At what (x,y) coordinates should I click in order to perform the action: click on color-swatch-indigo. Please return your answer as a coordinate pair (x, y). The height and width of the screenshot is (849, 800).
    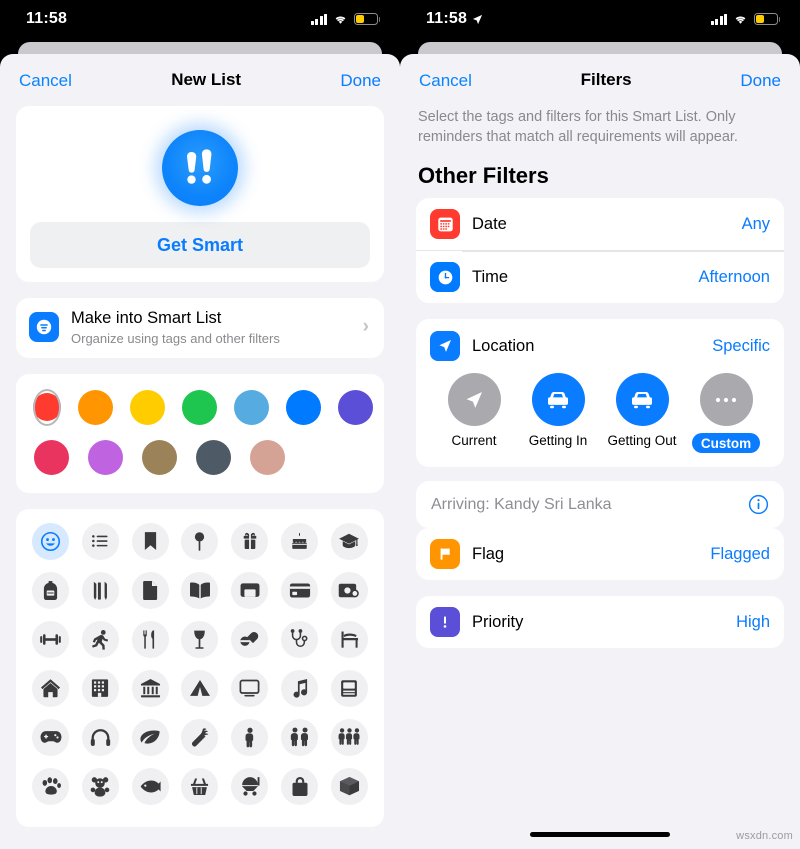
    Looking at the image, I should click on (355, 407).